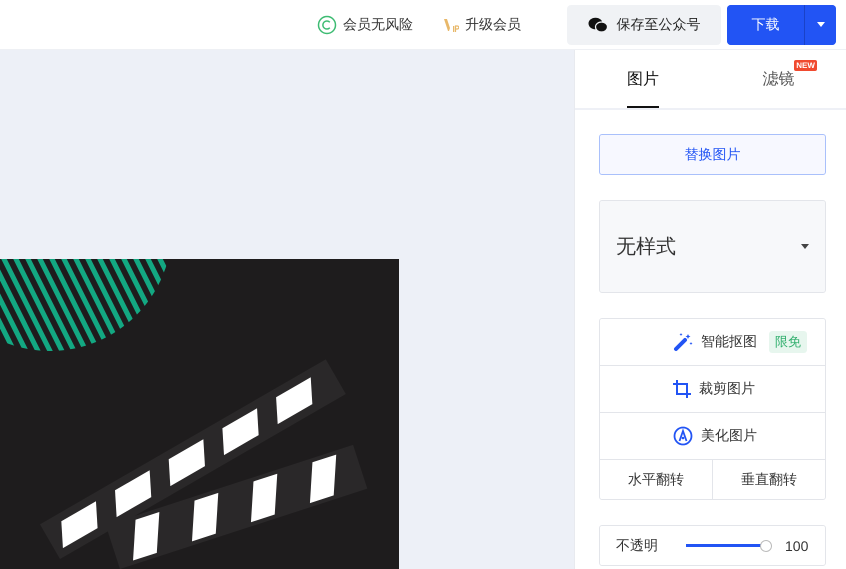 This screenshot has width=846, height=569. Describe the element at coordinates (712, 436) in the screenshot. I see `tool-button: 美化图片` at that location.